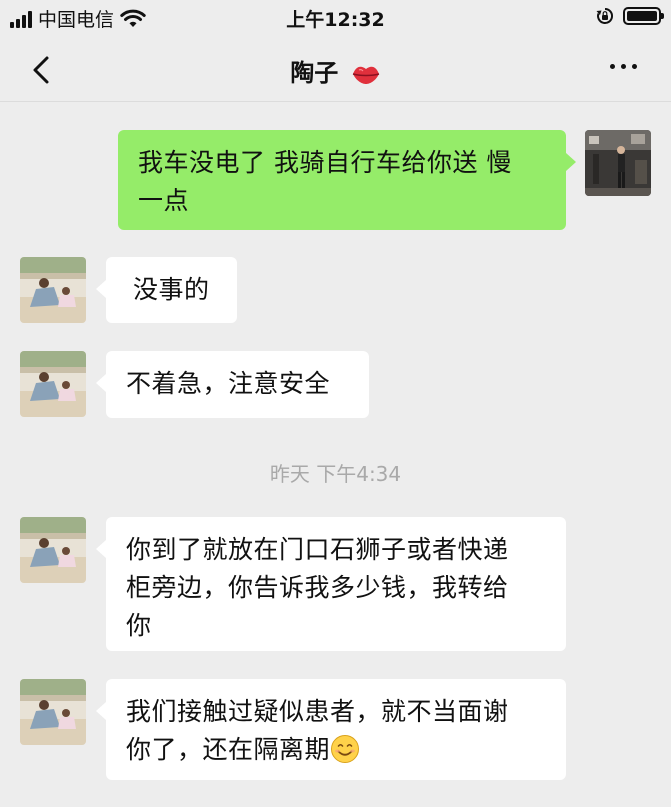 This screenshot has height=807, width=671. I want to click on battery-icon, so click(643, 16).